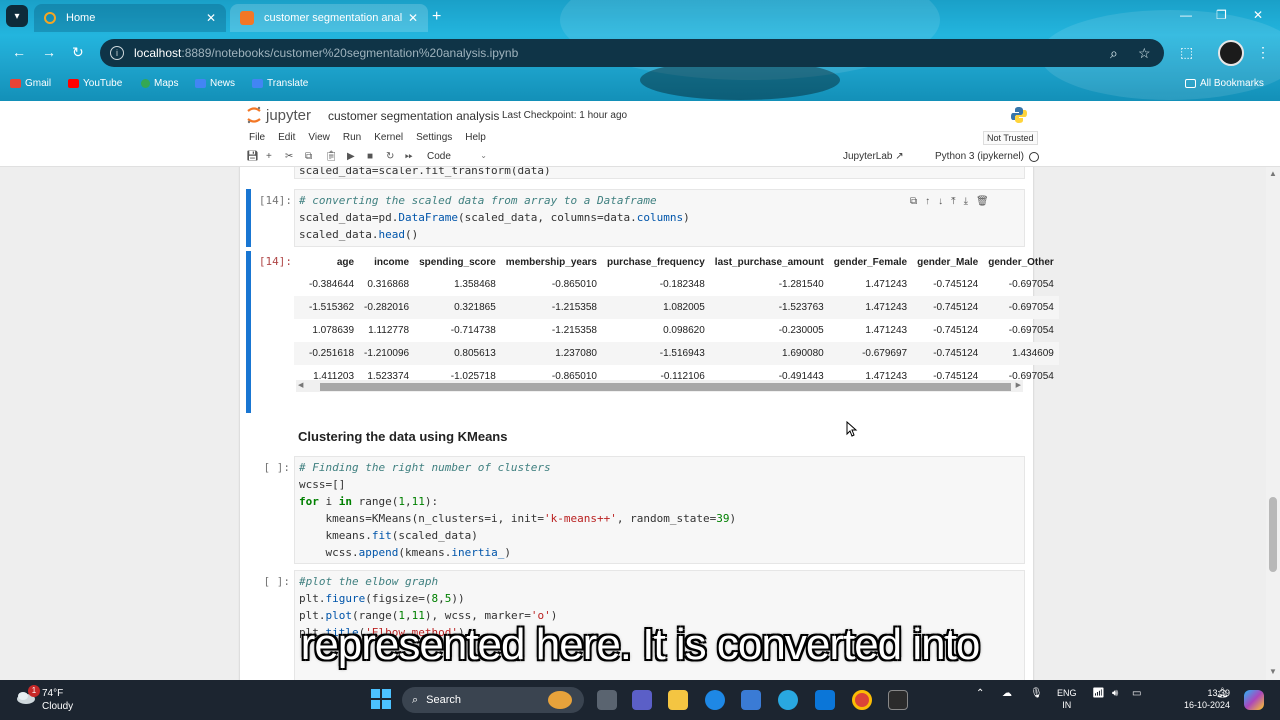 The width and height of the screenshot is (1280, 720). What do you see at coordinates (1098, 693) in the screenshot?
I see `wifi-icon: 📶︎` at bounding box center [1098, 693].